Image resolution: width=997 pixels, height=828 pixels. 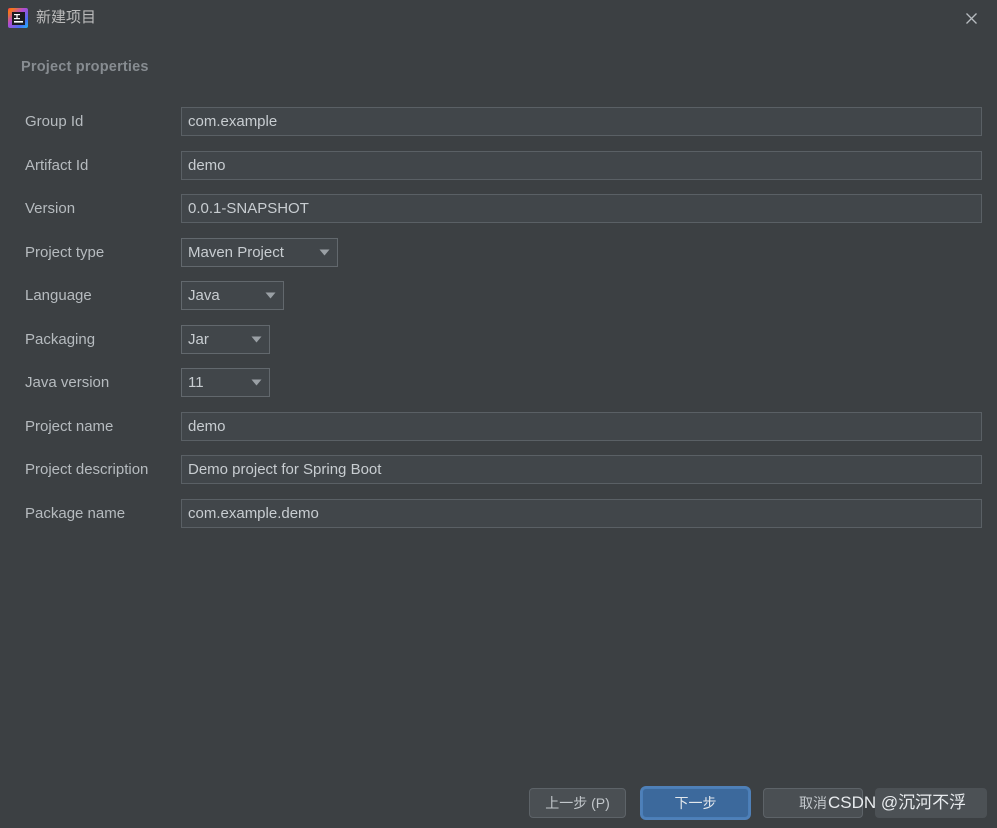 I want to click on label-language: Language, so click(x=58, y=295).